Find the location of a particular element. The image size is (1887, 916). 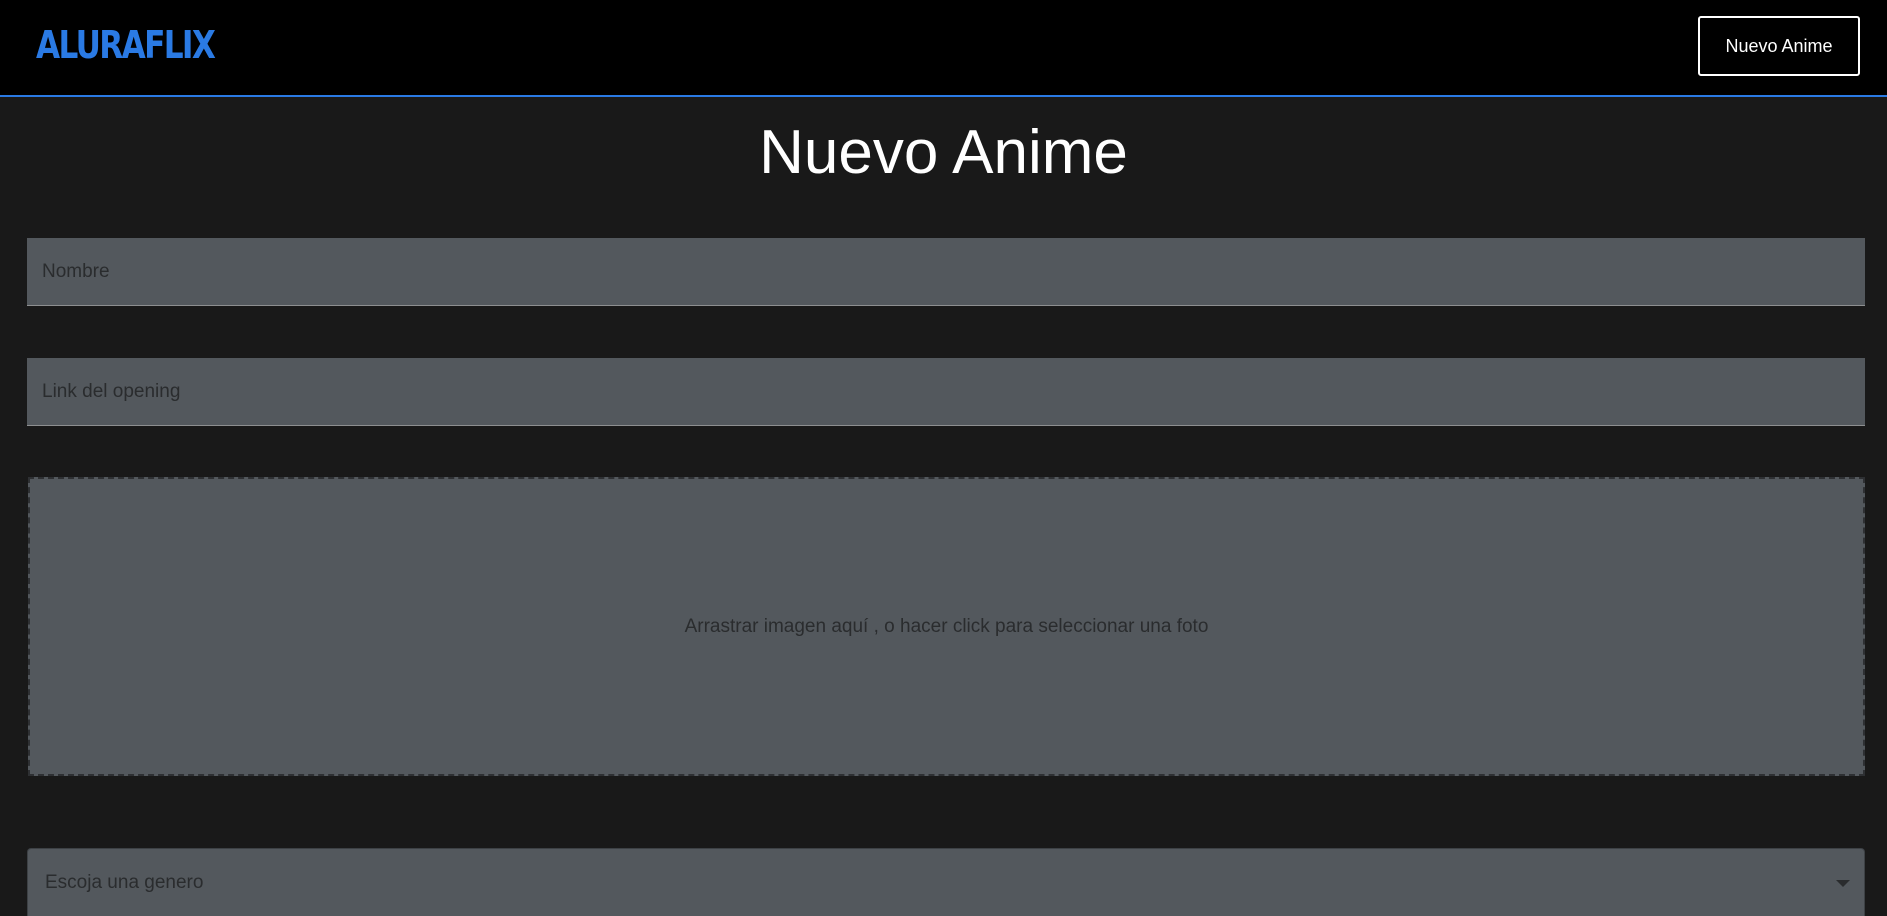

page-title: Nuevo Anime is located at coordinates (943, 152).